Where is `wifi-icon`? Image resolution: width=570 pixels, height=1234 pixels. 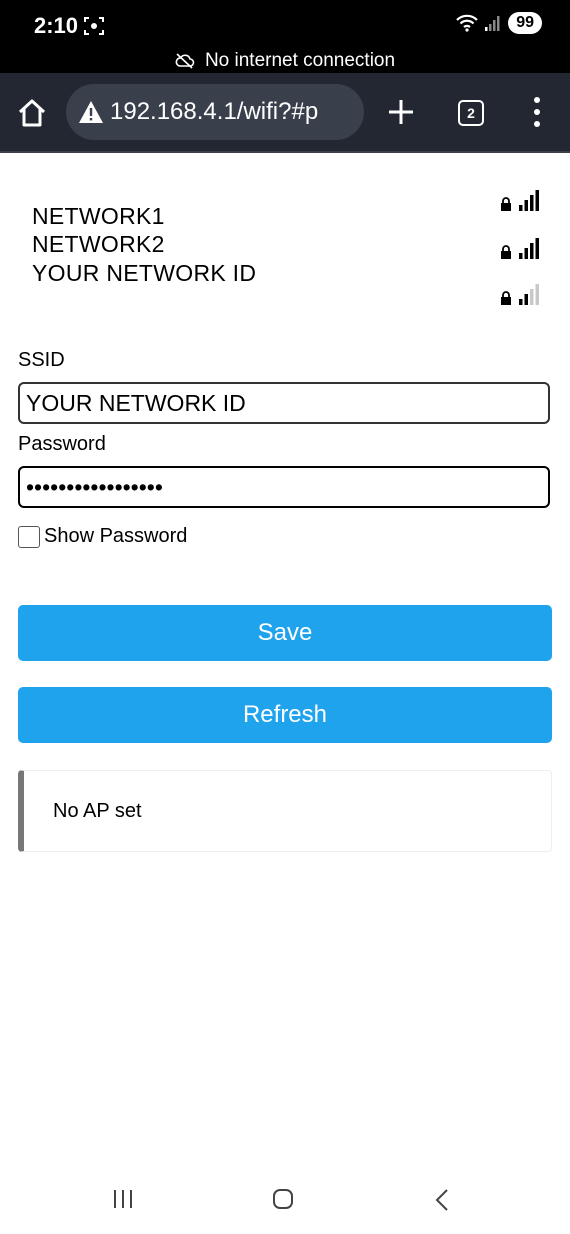
wifi-icon is located at coordinates (467, 23).